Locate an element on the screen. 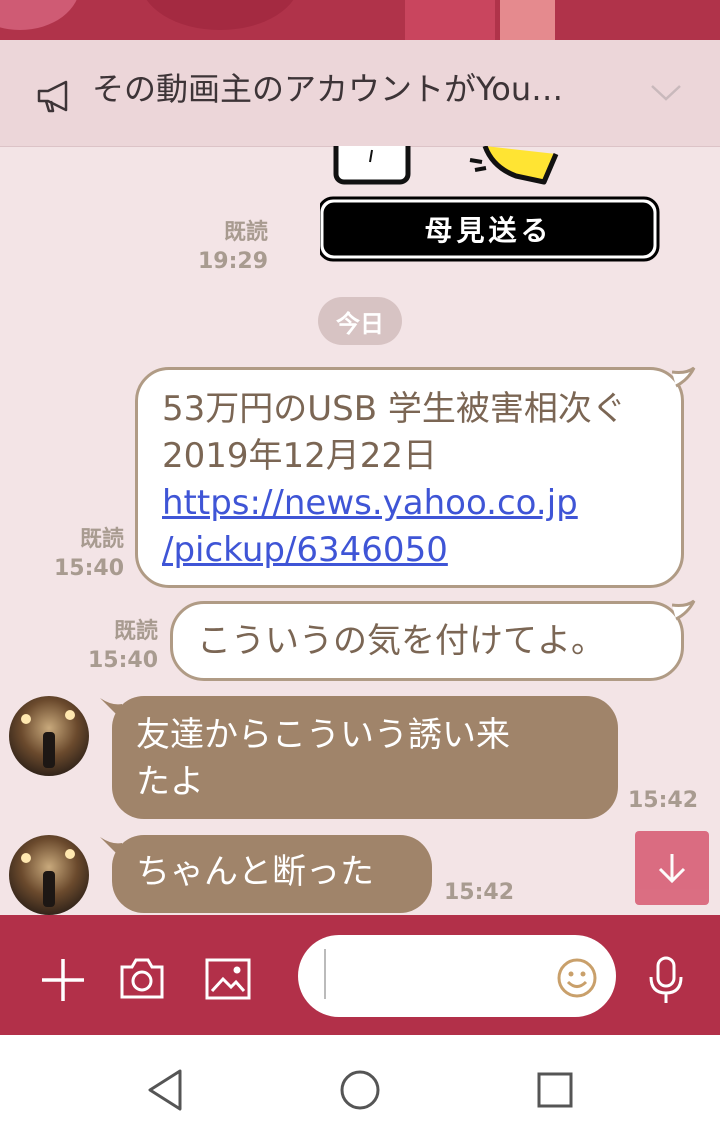 This screenshot has width=720, height=1143. message-text: こういうの気を付けてよ。 is located at coordinates (401, 641).